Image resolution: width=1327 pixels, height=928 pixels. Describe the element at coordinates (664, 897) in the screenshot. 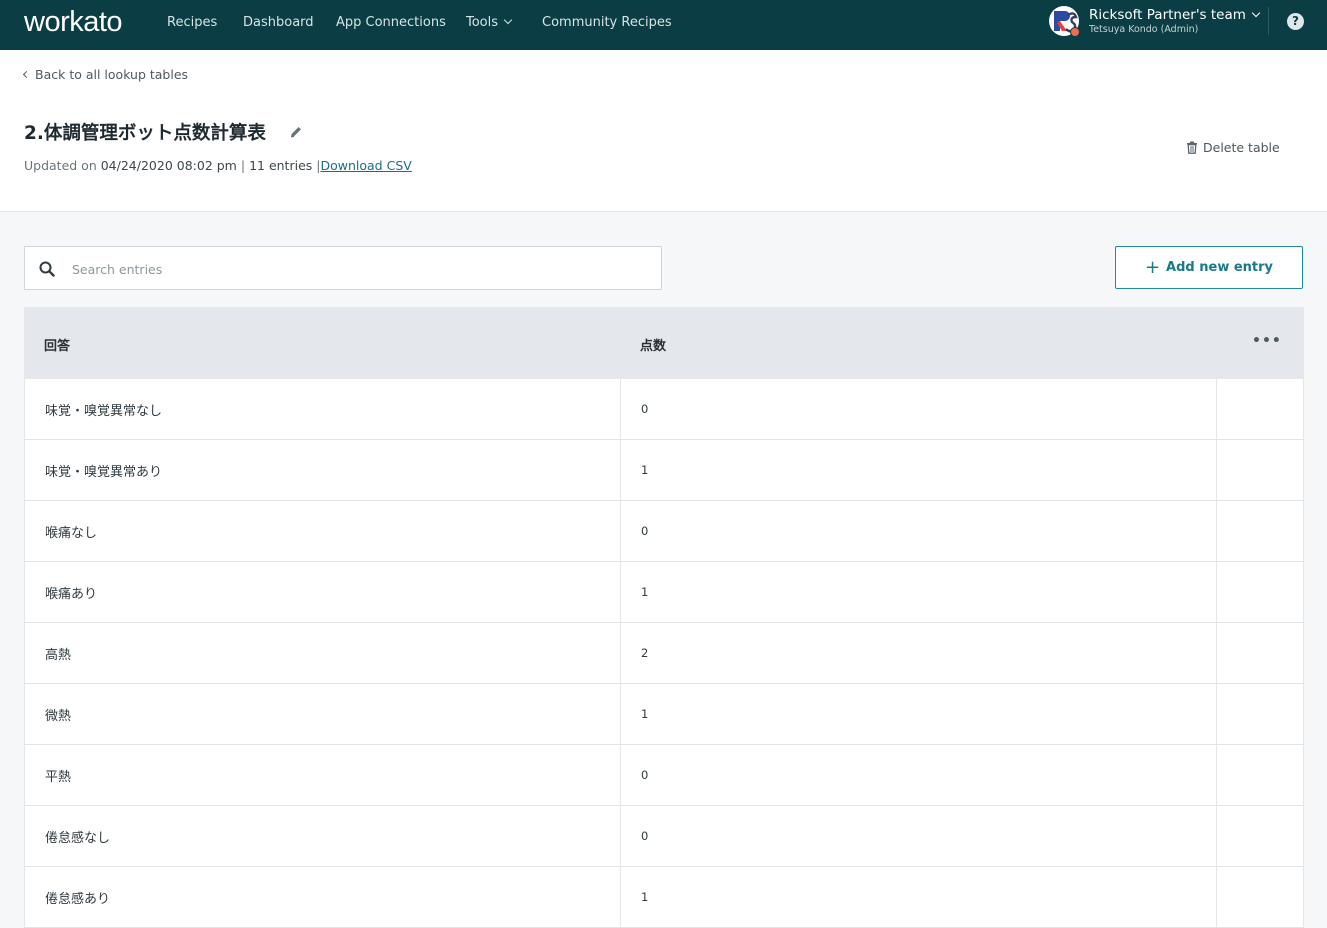

I see `table-row: 倦怠感あり 1` at that location.